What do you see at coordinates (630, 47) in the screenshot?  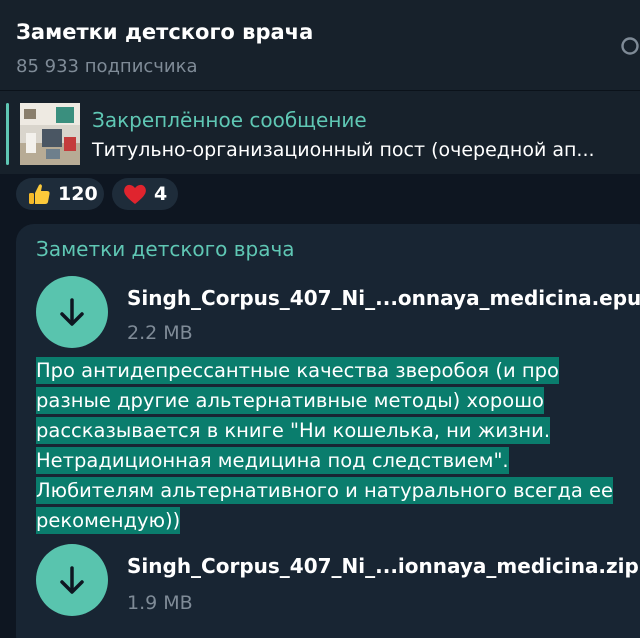 I see `search-icon` at bounding box center [630, 47].